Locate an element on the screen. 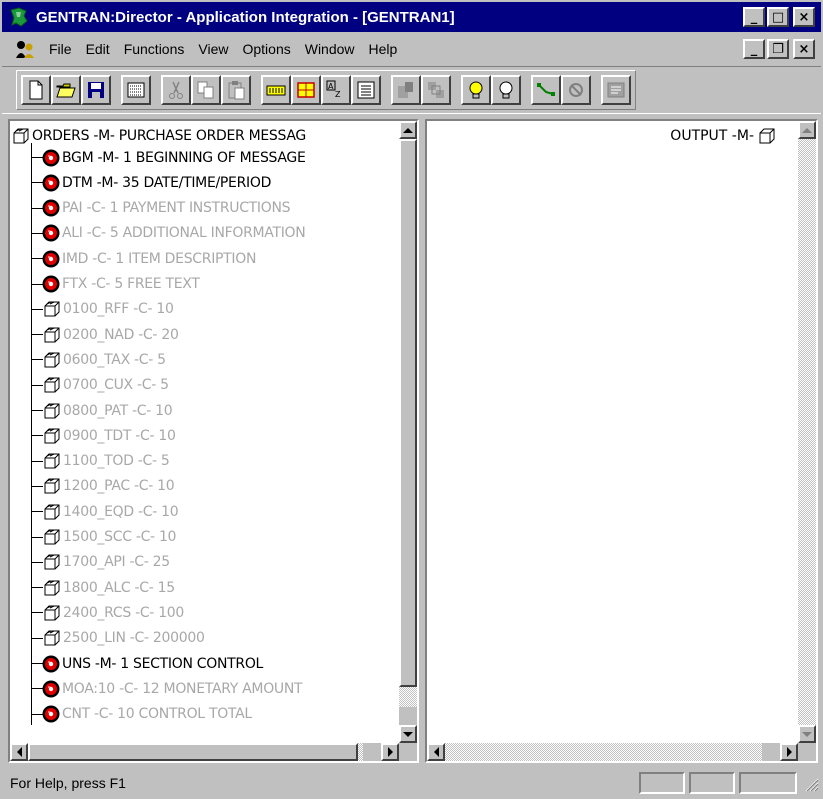  resize-grip-icon is located at coordinates (810, 783).